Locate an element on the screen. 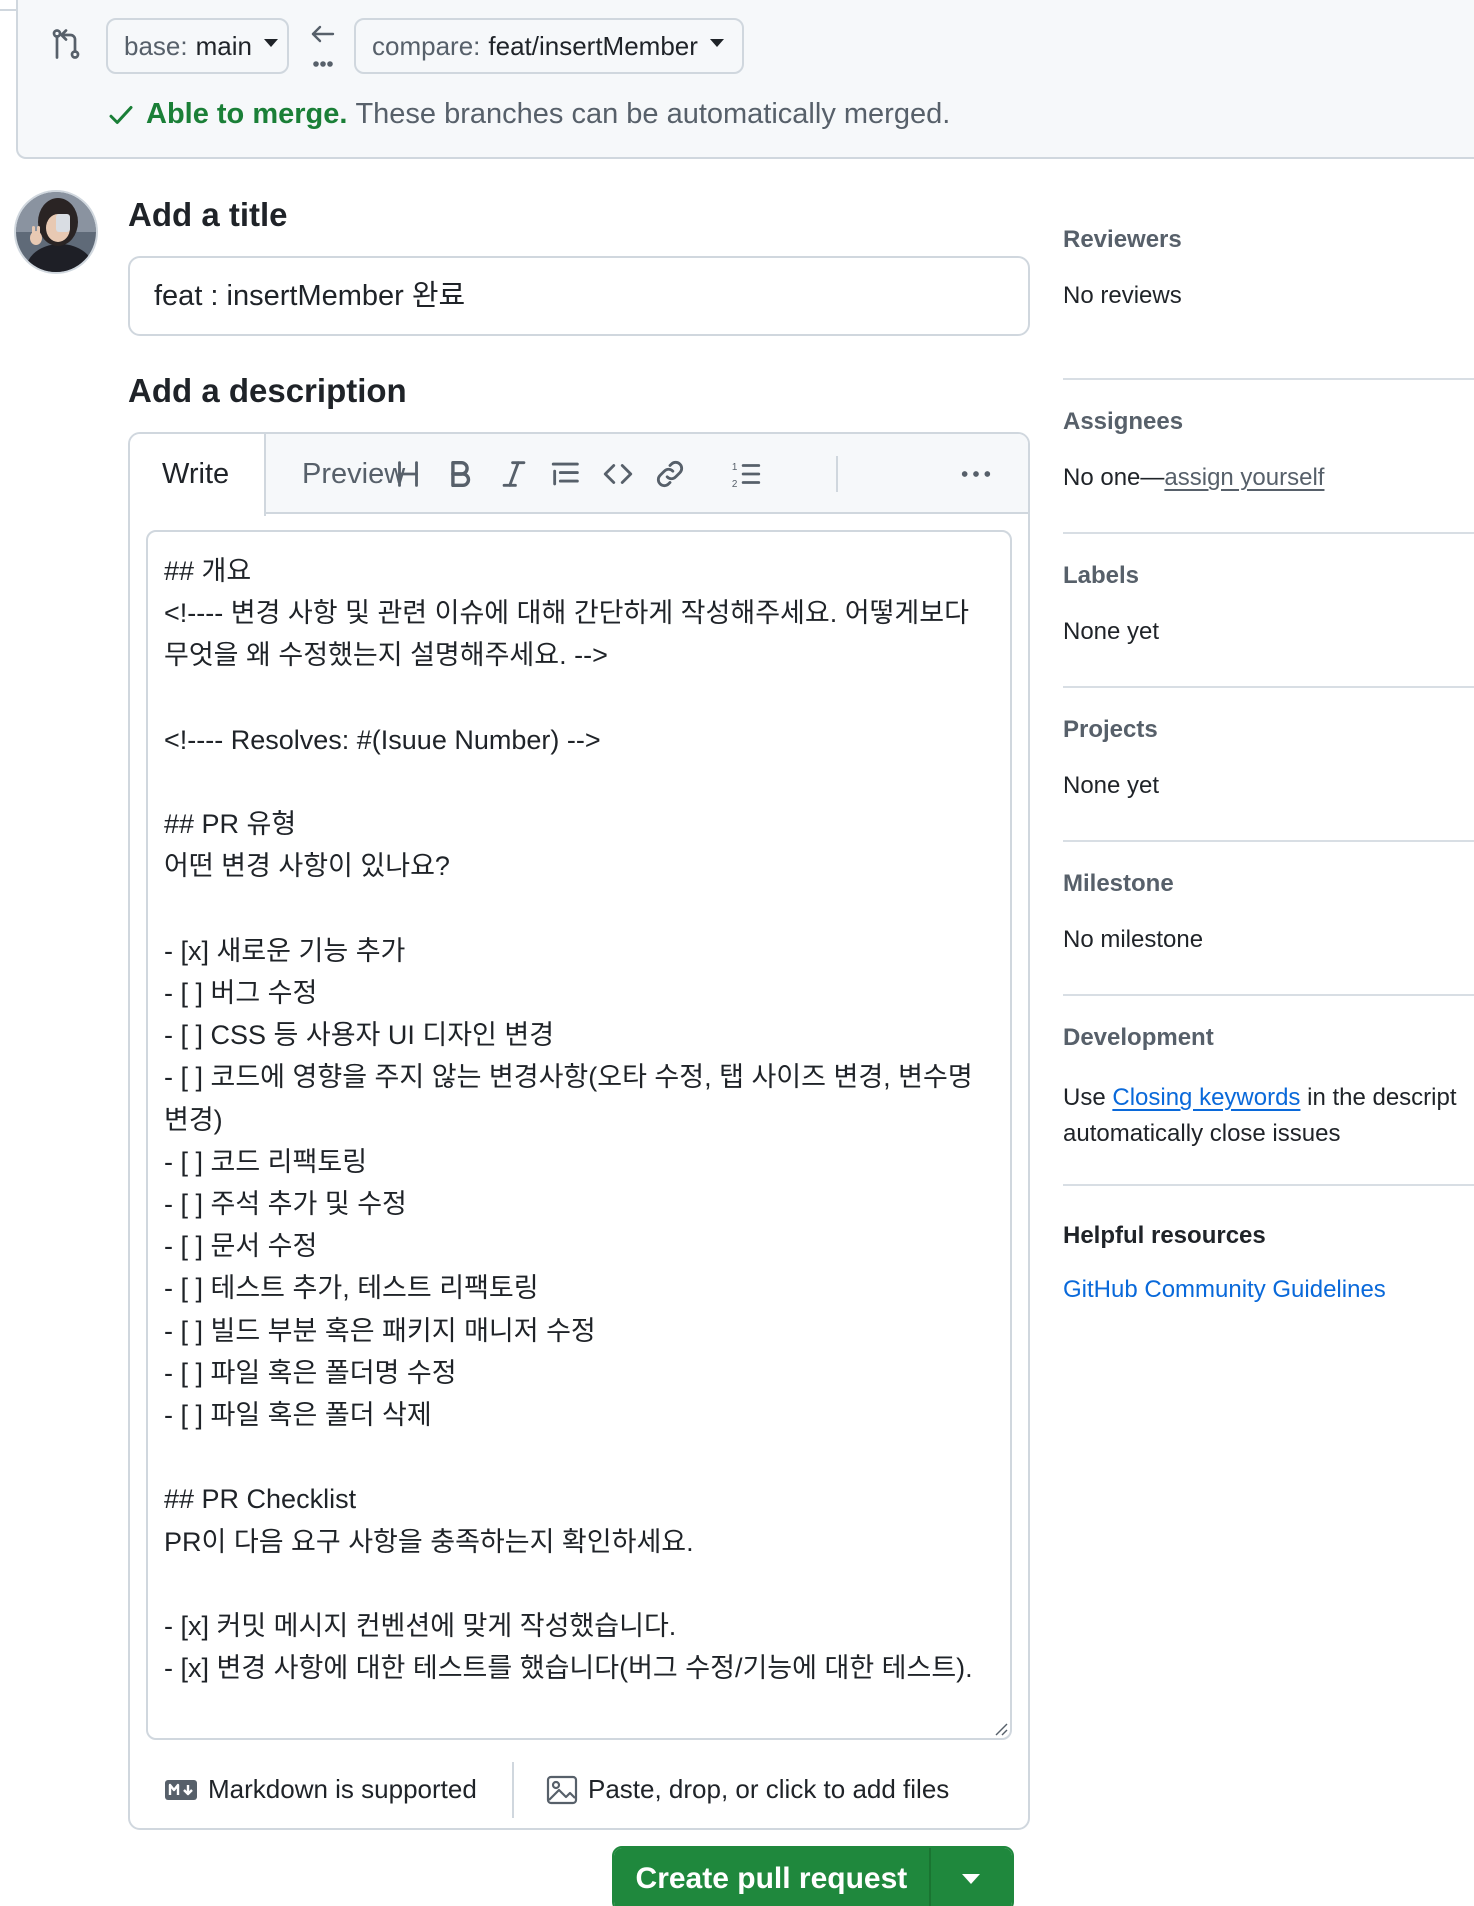 The height and width of the screenshot is (1906, 1474). bold-icon is located at coordinates (460, 474).